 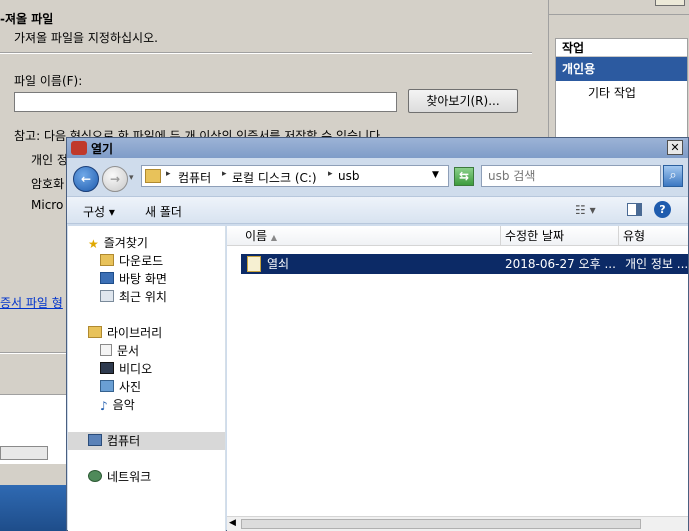 What do you see at coordinates (278, 264) in the screenshot?
I see `file-name: 열쇠` at bounding box center [278, 264].